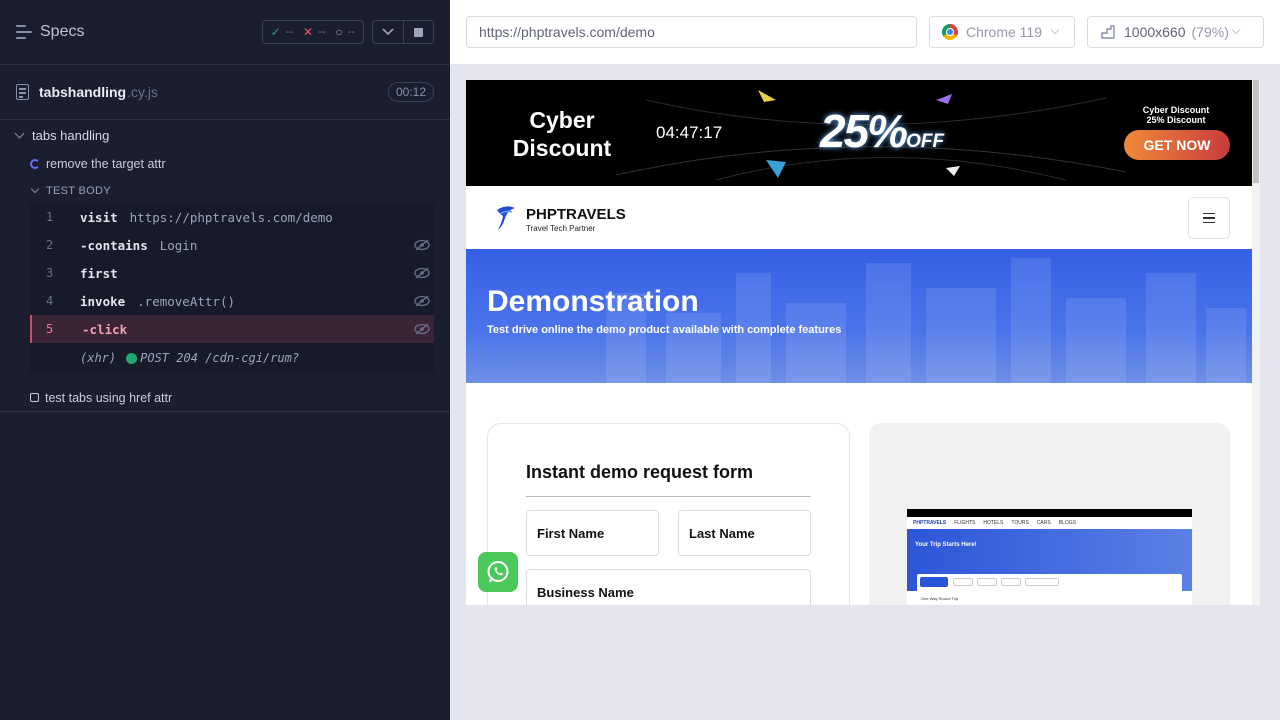 This screenshot has height=720, width=1280. Describe the element at coordinates (275, 32) in the screenshot. I see `check-icon: ✓` at that location.